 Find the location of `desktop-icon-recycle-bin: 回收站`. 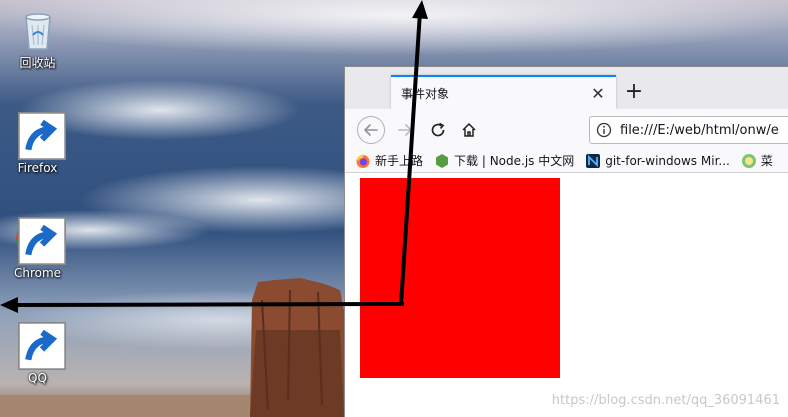

desktop-icon-recycle-bin: 回收站 is located at coordinates (37, 37).